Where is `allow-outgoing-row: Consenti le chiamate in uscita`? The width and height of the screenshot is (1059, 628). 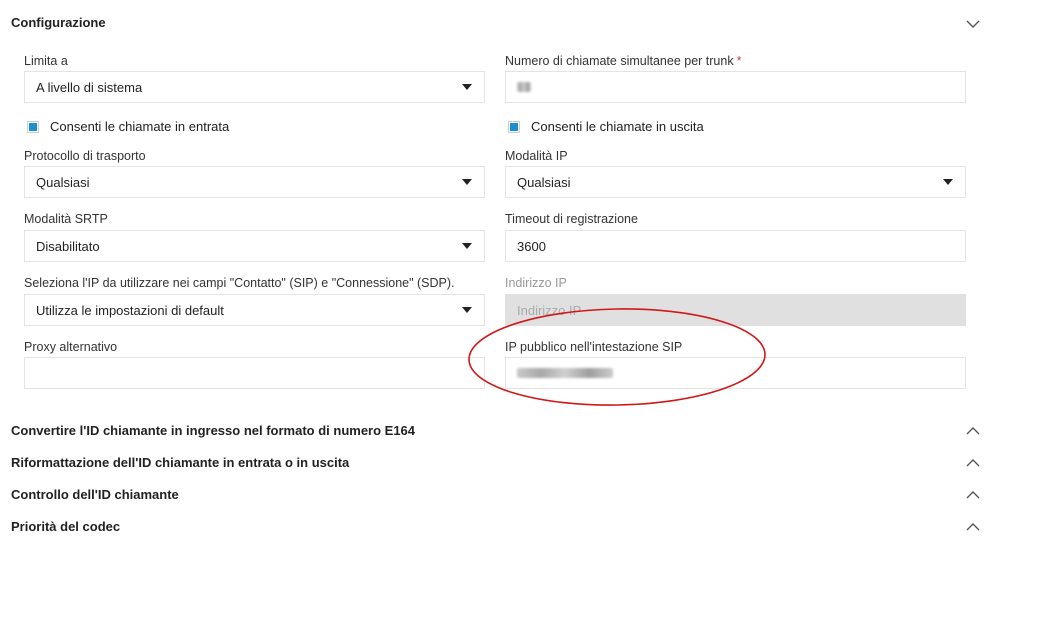 allow-outgoing-row: Consenti le chiamate in uscita is located at coordinates (606, 126).